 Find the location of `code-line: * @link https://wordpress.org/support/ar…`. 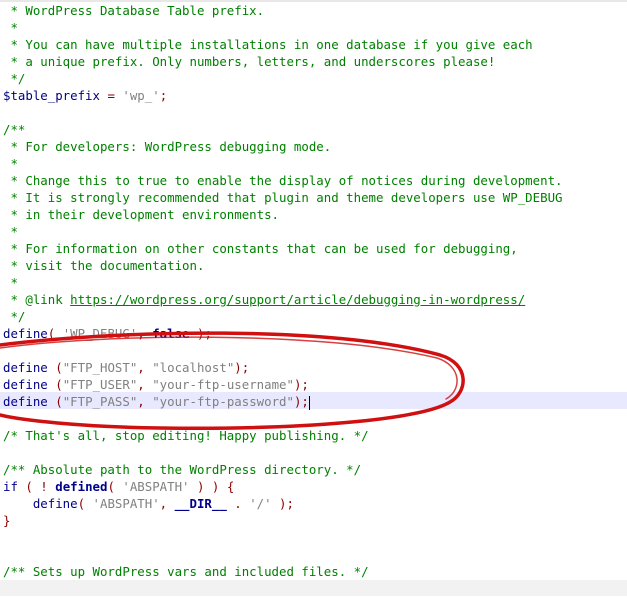

code-line: * @link https://wordpress.org/support/ar… is located at coordinates (264, 299).